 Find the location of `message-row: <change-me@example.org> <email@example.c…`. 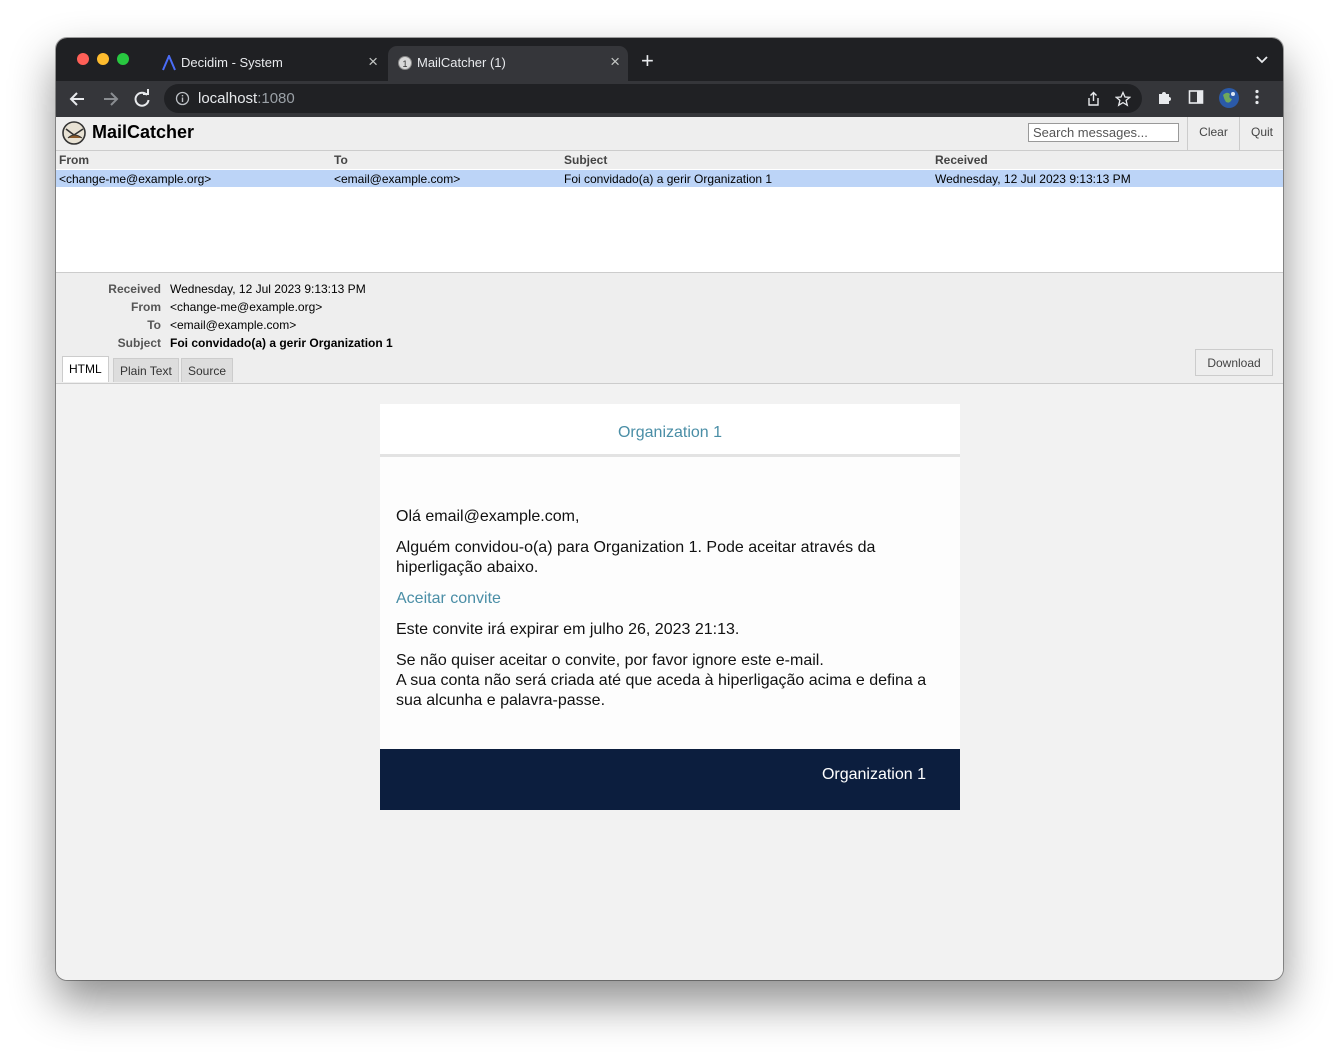

message-row: <change-me@example.org> <email@example.c… is located at coordinates (669, 178).